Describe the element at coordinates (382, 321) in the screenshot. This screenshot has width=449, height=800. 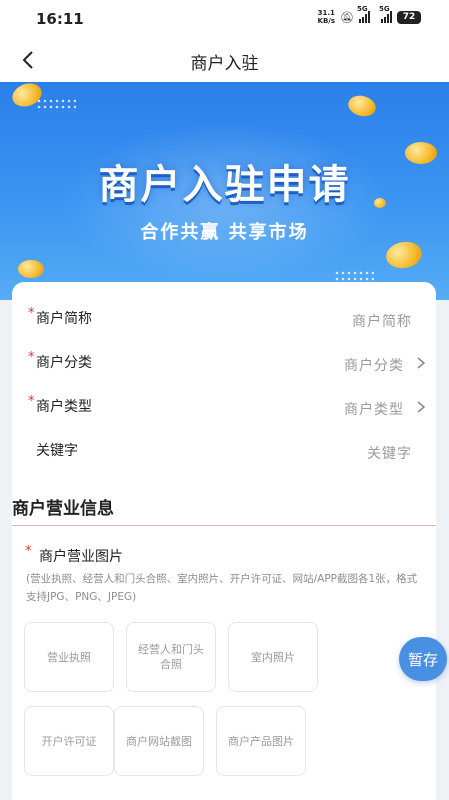
I see `merchant-short-name-input: 商户简称` at that location.